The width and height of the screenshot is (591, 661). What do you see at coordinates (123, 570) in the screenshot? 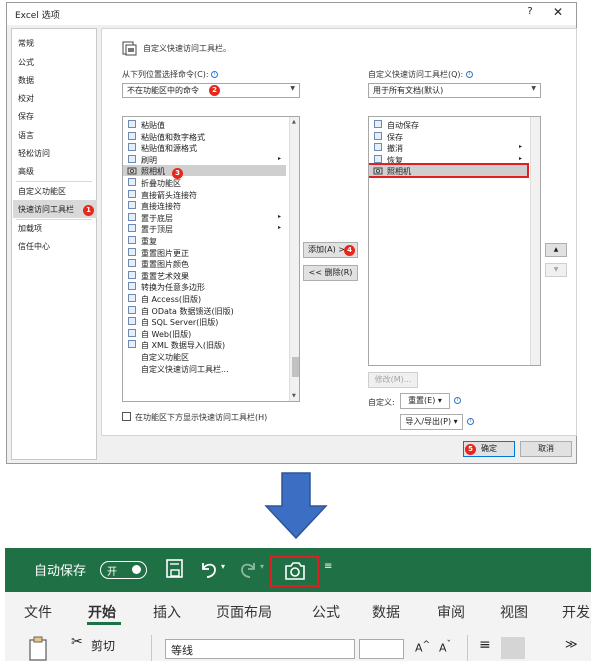
I see `autosave-toggle: 开` at bounding box center [123, 570].